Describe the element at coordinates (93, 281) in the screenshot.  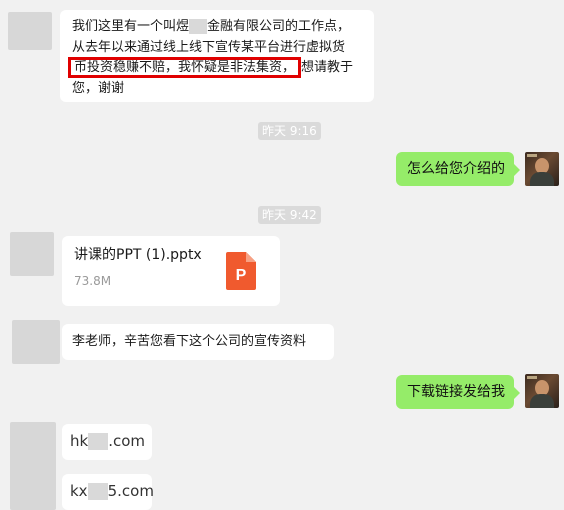
I see `file-size: 73.8M` at that location.